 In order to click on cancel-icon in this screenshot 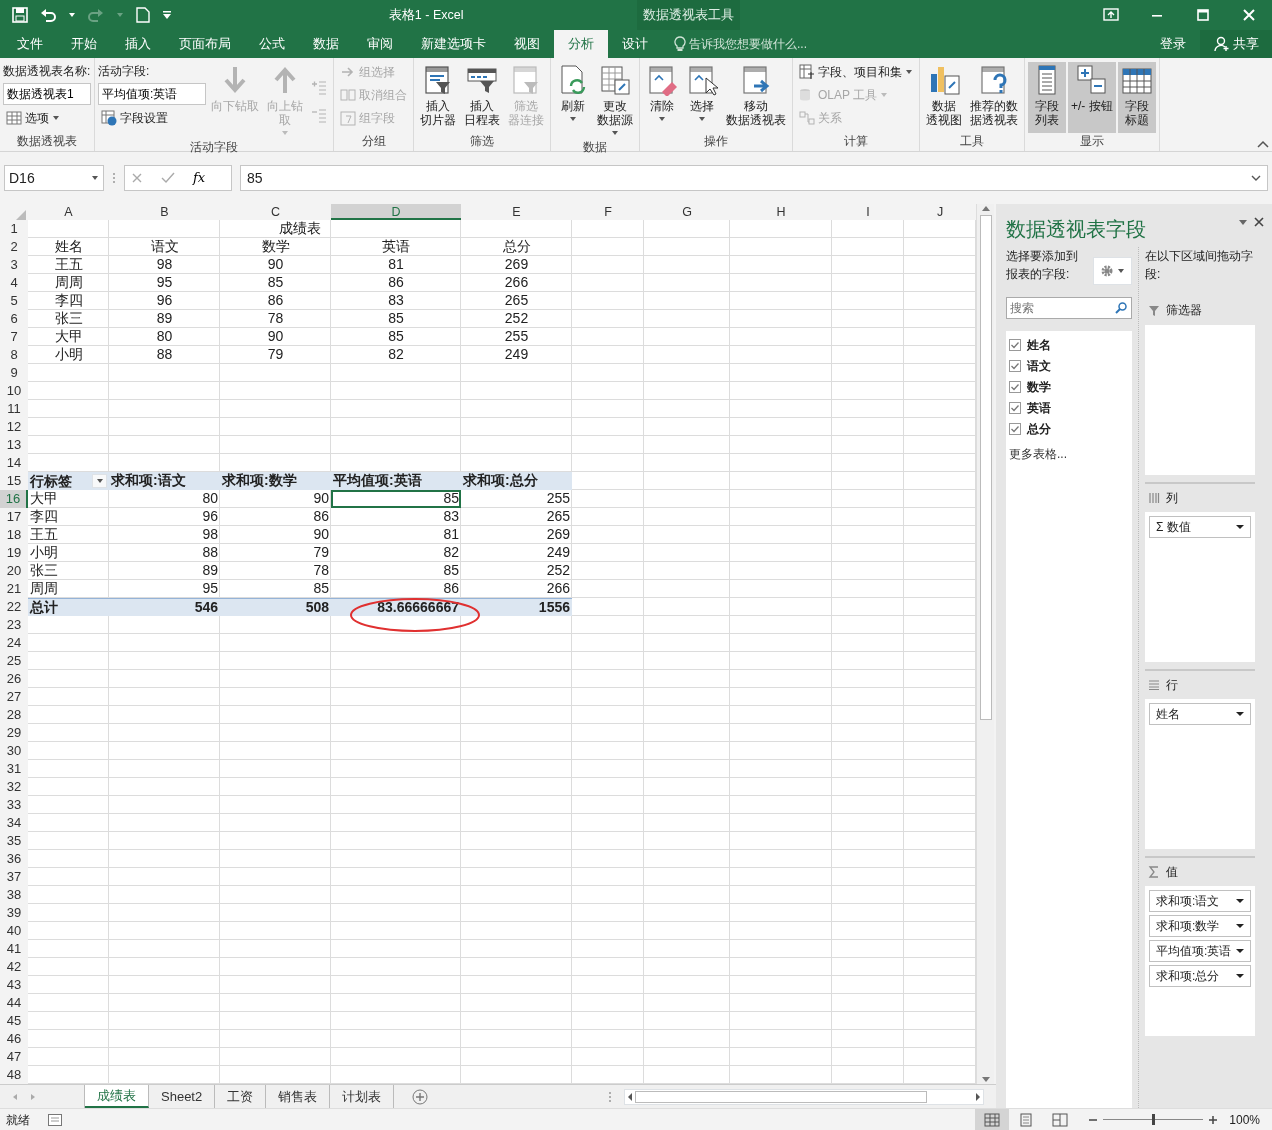, I will do `click(137, 178)`.